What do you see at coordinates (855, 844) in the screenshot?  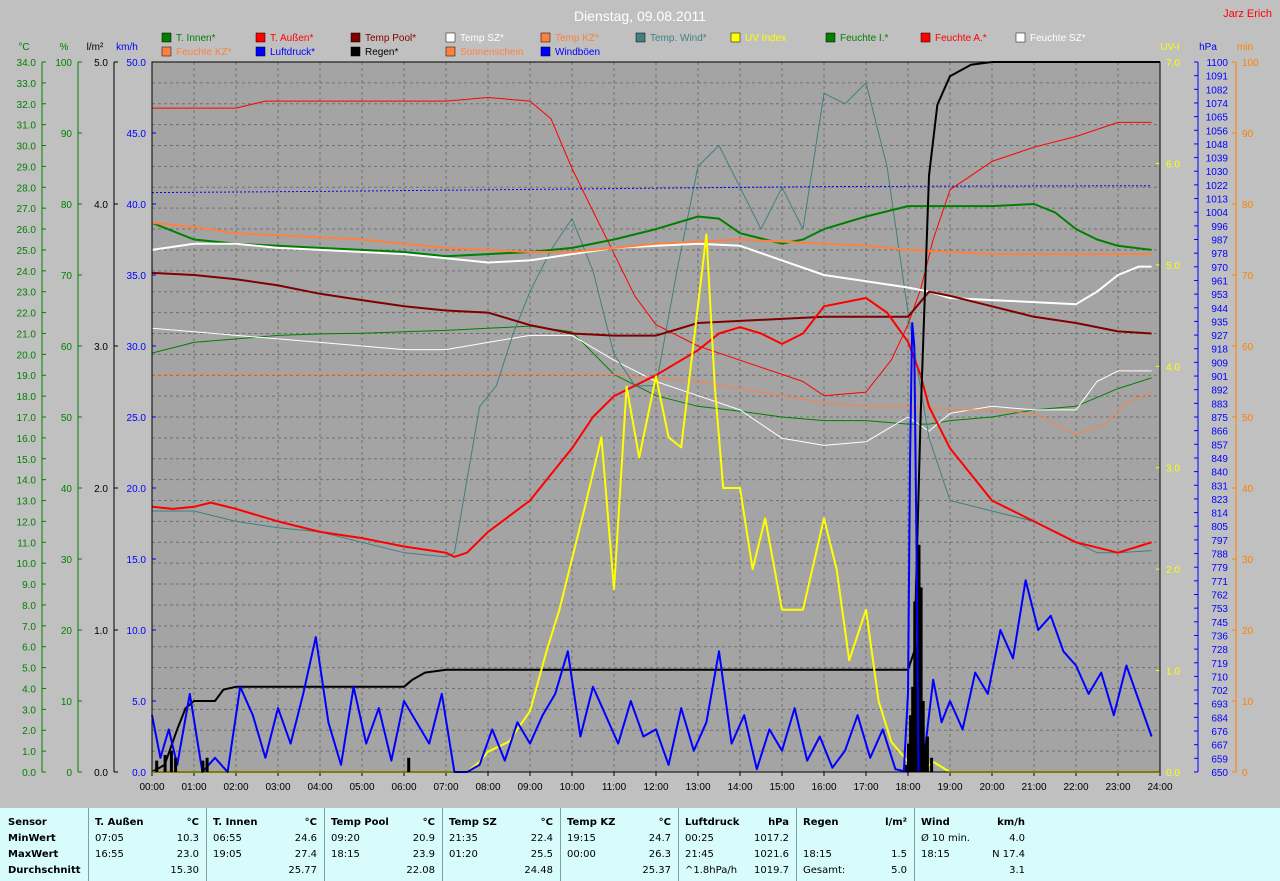 I see `stats-column: Regen l/m² 18:15 1.5 Gesamt: 5.0` at bounding box center [855, 844].